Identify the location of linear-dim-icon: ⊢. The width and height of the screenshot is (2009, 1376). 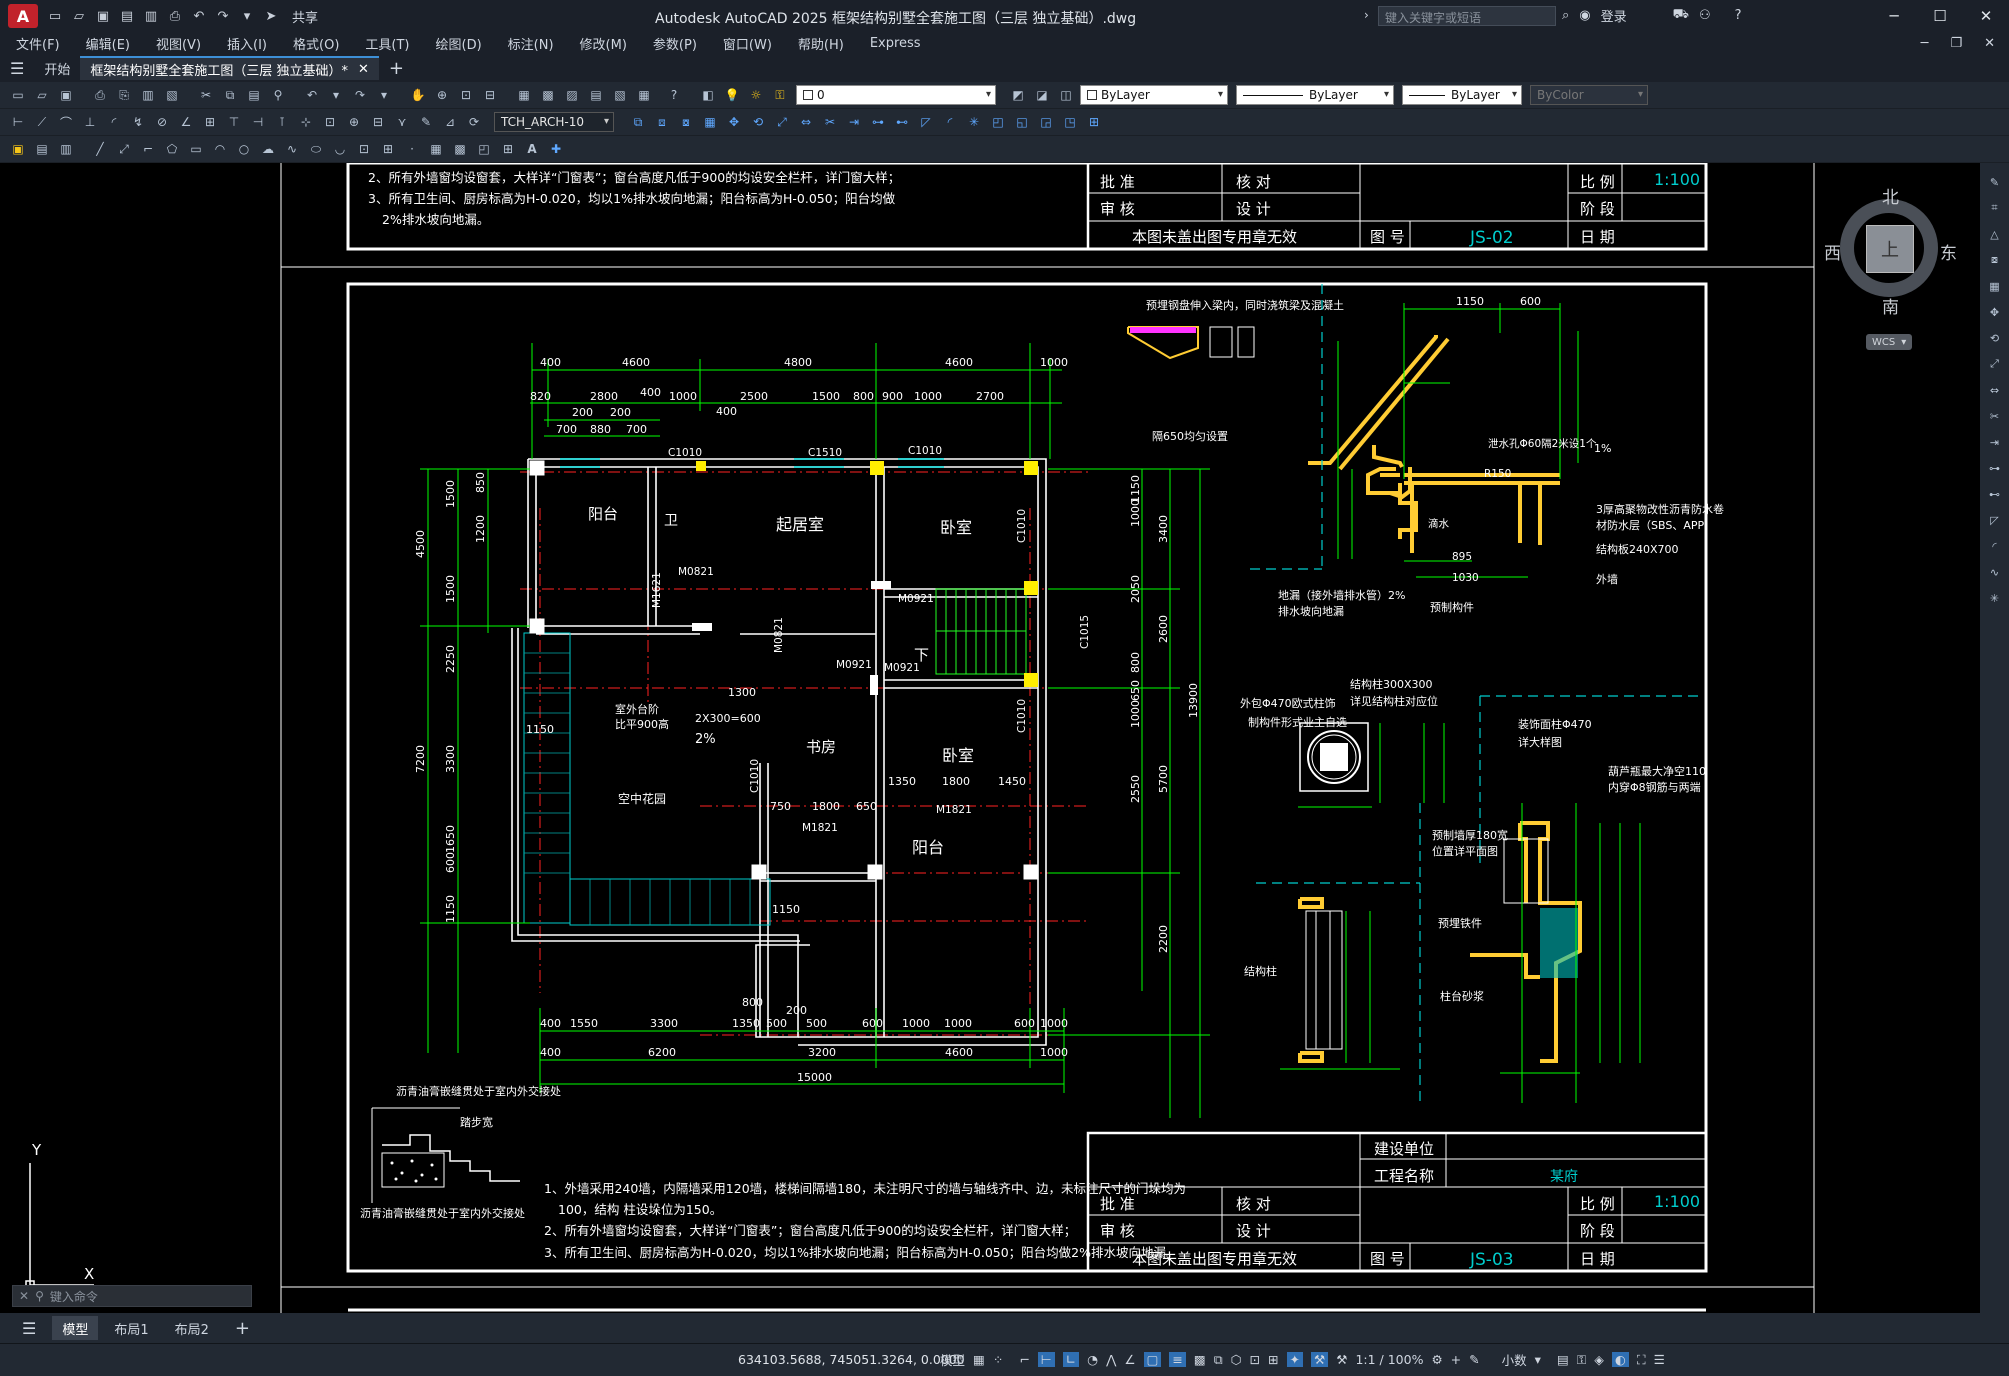
(18, 122).